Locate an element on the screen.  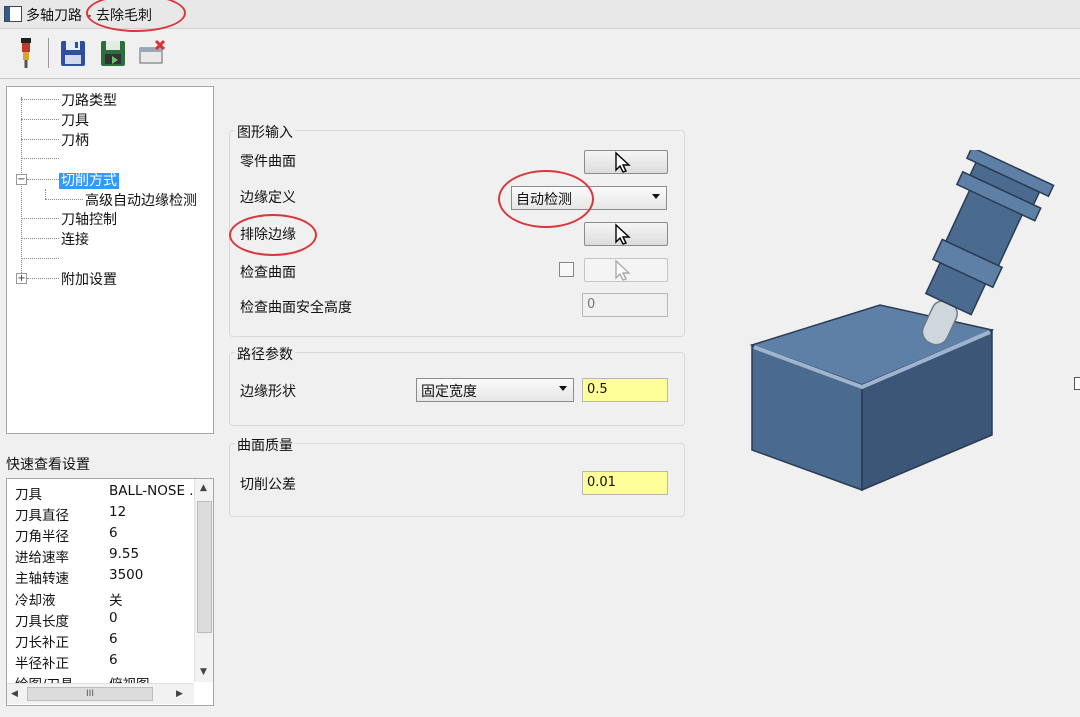
quick-view-key: 刀角半径 is located at coordinates (42, 537).